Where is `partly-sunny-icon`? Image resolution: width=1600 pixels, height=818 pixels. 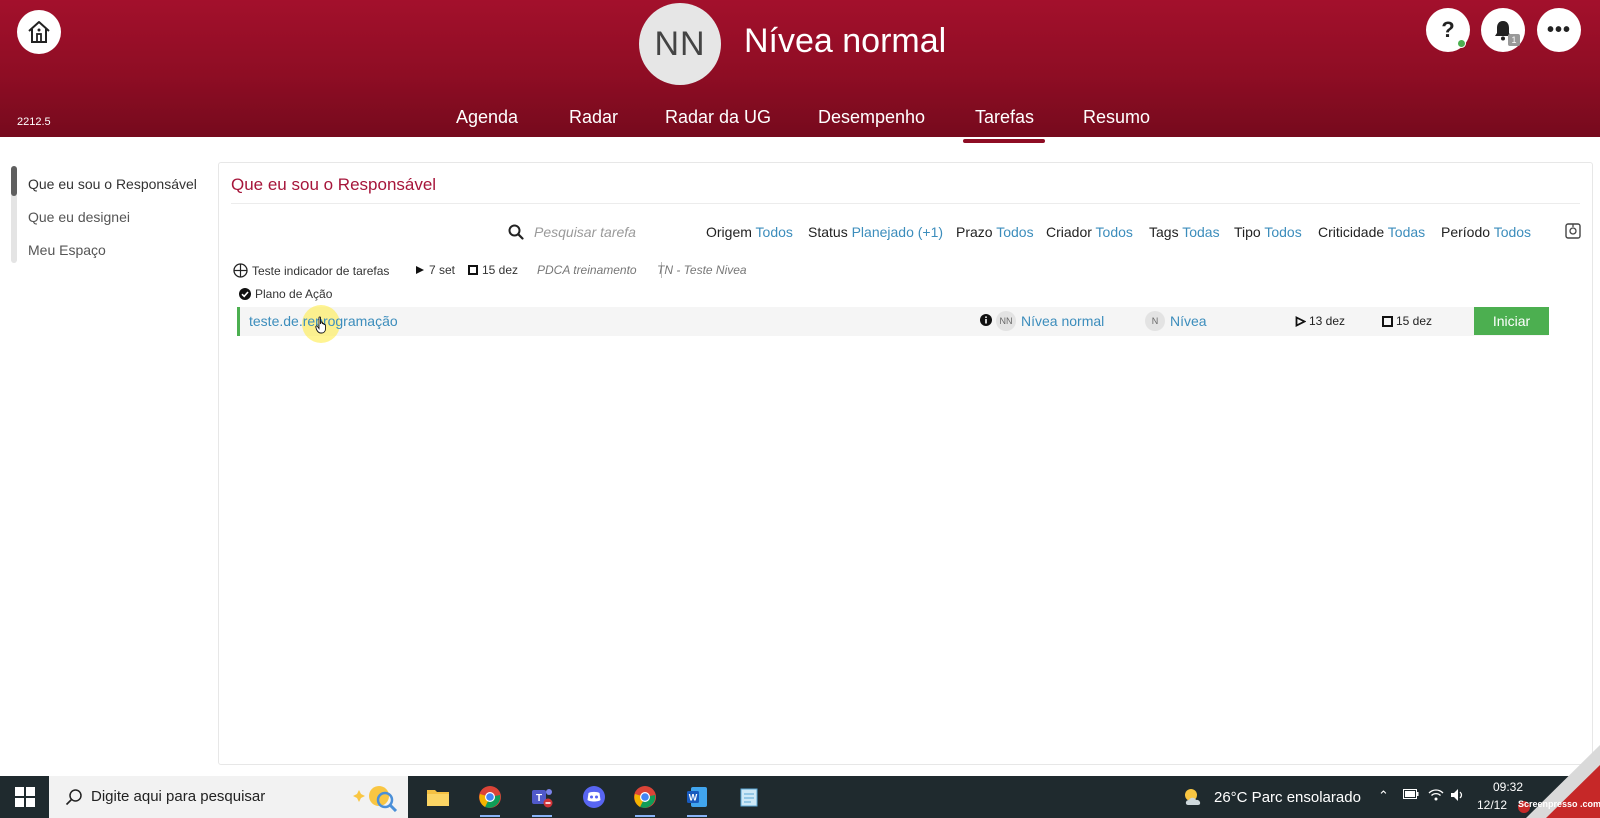 partly-sunny-icon is located at coordinates (1193, 797).